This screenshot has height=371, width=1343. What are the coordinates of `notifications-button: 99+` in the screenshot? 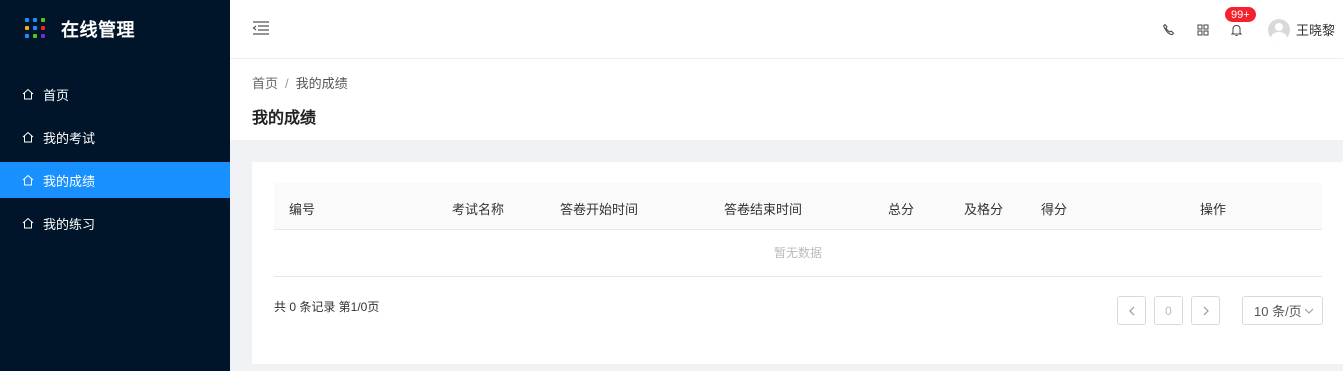 It's located at (1240, 21).